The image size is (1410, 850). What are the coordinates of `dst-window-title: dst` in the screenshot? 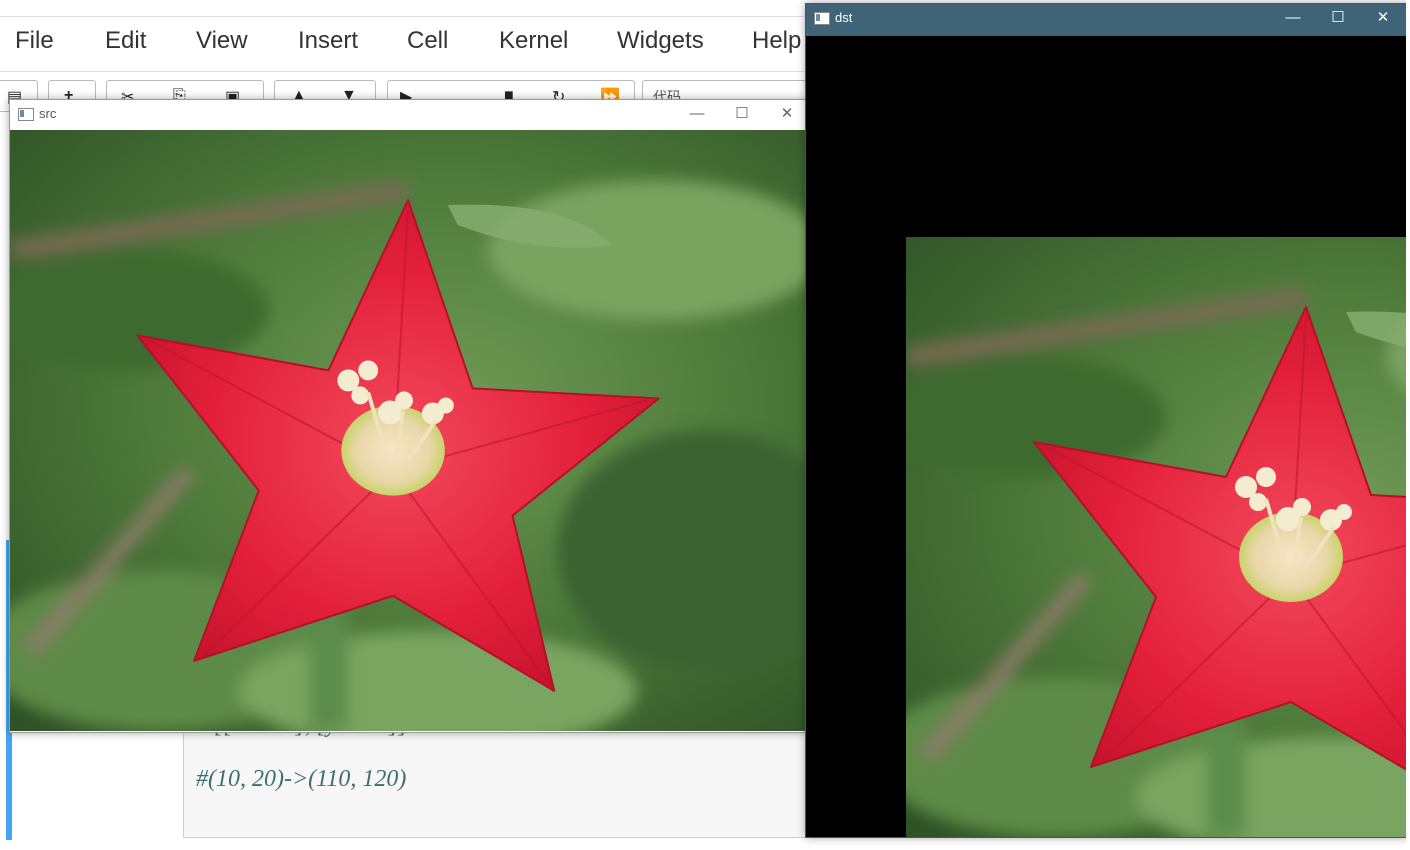 It's located at (844, 17).